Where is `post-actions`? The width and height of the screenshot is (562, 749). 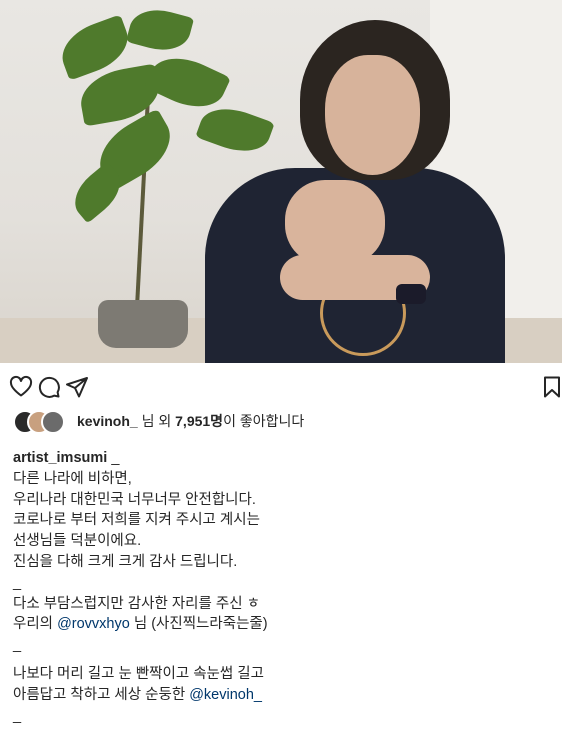
post-actions is located at coordinates (281, 385).